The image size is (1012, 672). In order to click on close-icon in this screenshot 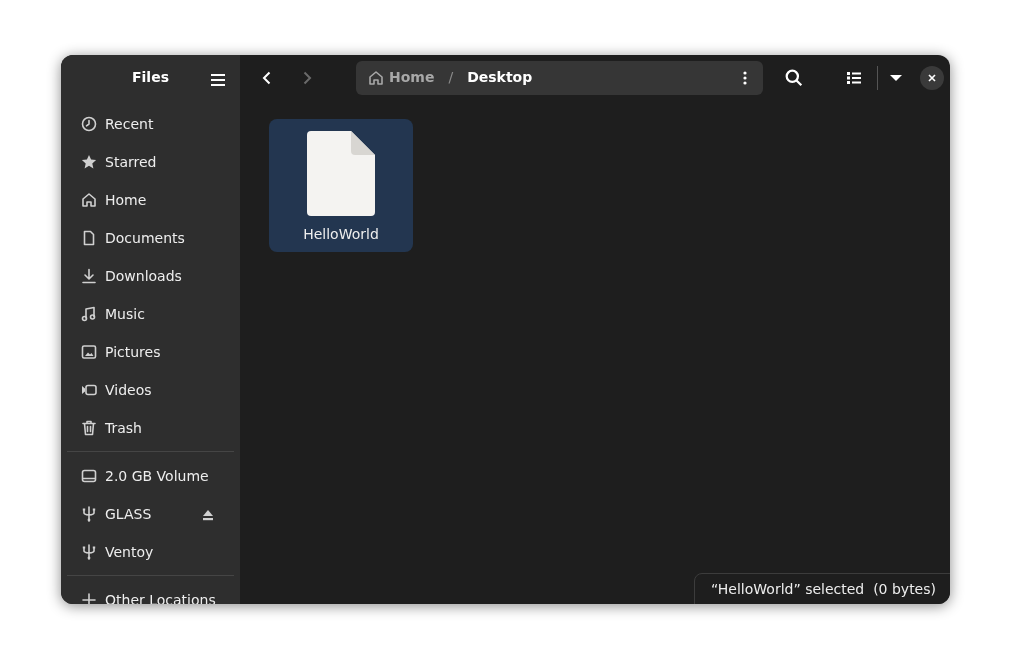, I will do `click(932, 77)`.